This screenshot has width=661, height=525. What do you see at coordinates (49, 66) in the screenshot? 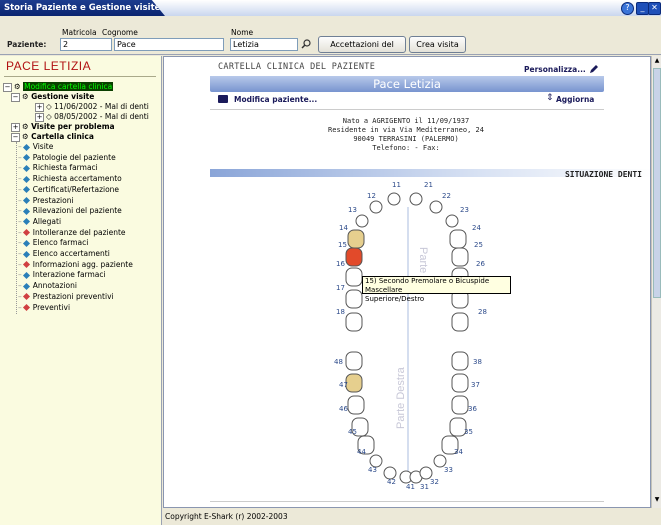
I see `patient-title: PACE LETIZIA` at bounding box center [49, 66].